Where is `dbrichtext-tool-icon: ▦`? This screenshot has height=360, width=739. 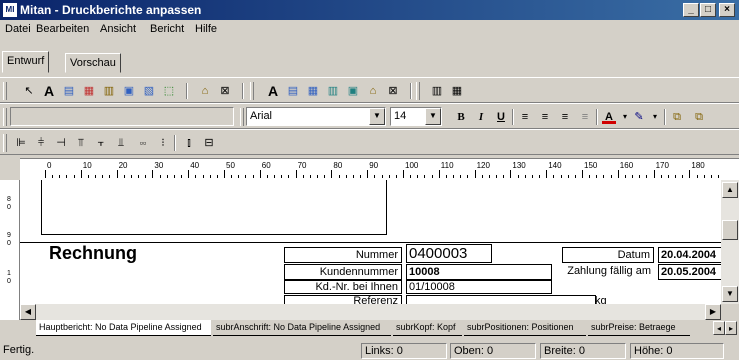
dbrichtext-tool-icon: ▦ is located at coordinates (313, 91).